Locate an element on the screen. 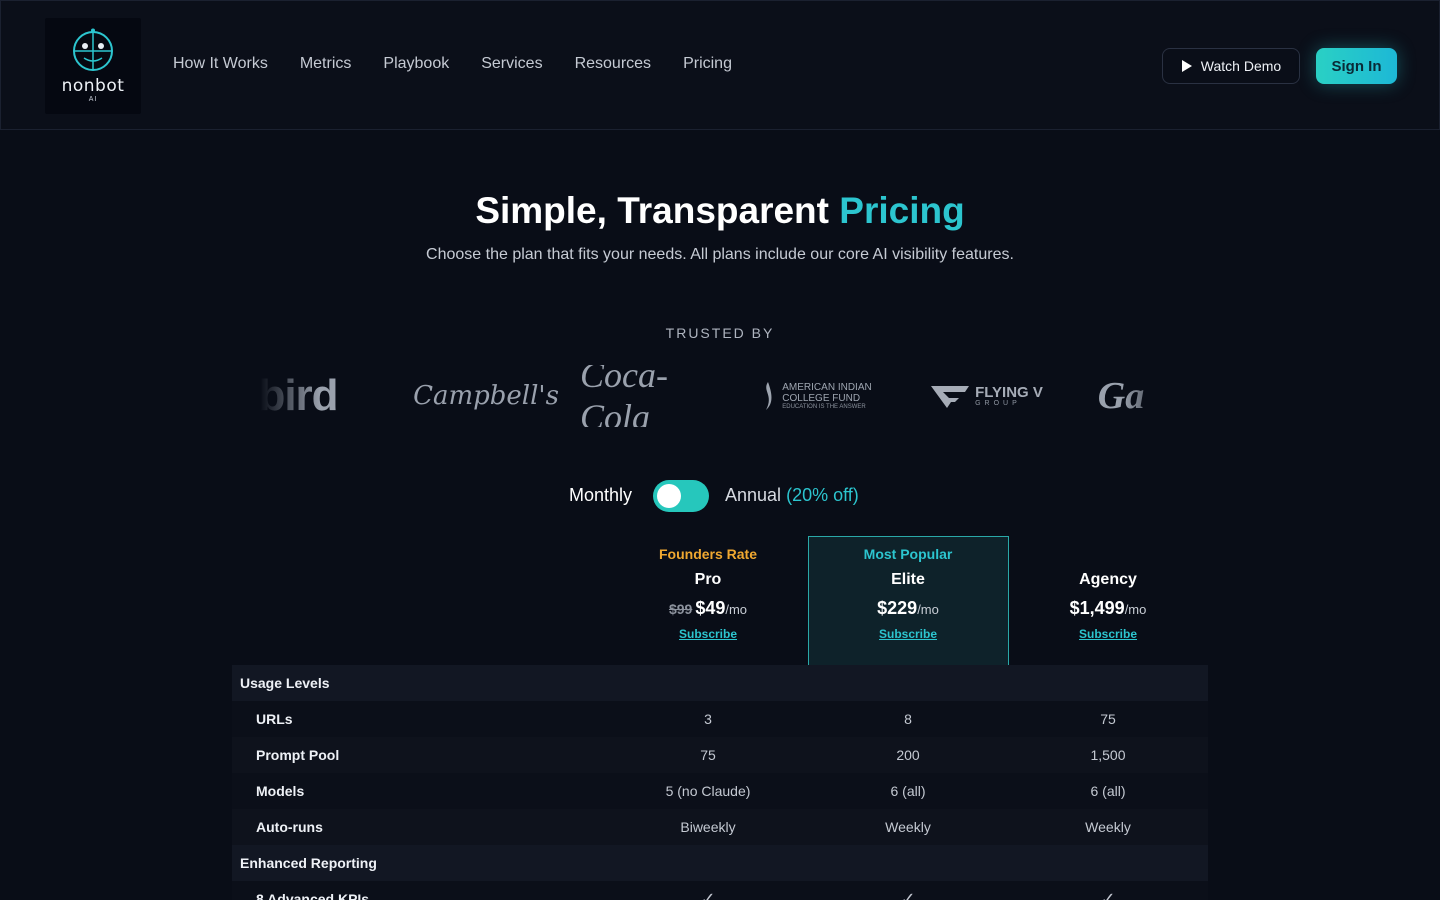  billing-toggle-row: Monthly Annual (20% off) is located at coordinates (720, 496).